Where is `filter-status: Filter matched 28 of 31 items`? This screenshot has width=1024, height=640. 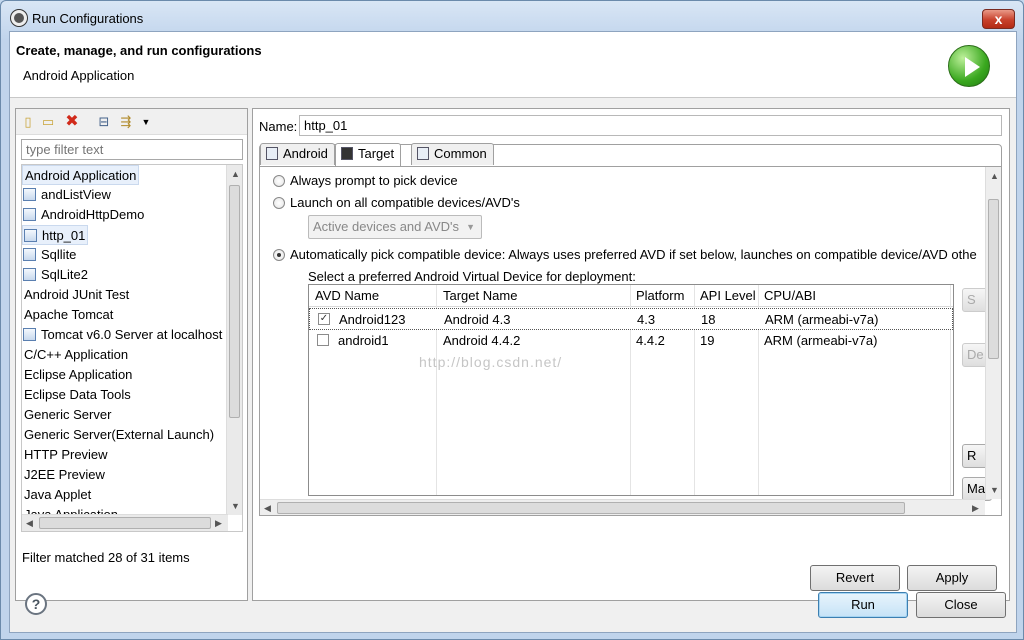 filter-status: Filter matched 28 of 31 items is located at coordinates (106, 557).